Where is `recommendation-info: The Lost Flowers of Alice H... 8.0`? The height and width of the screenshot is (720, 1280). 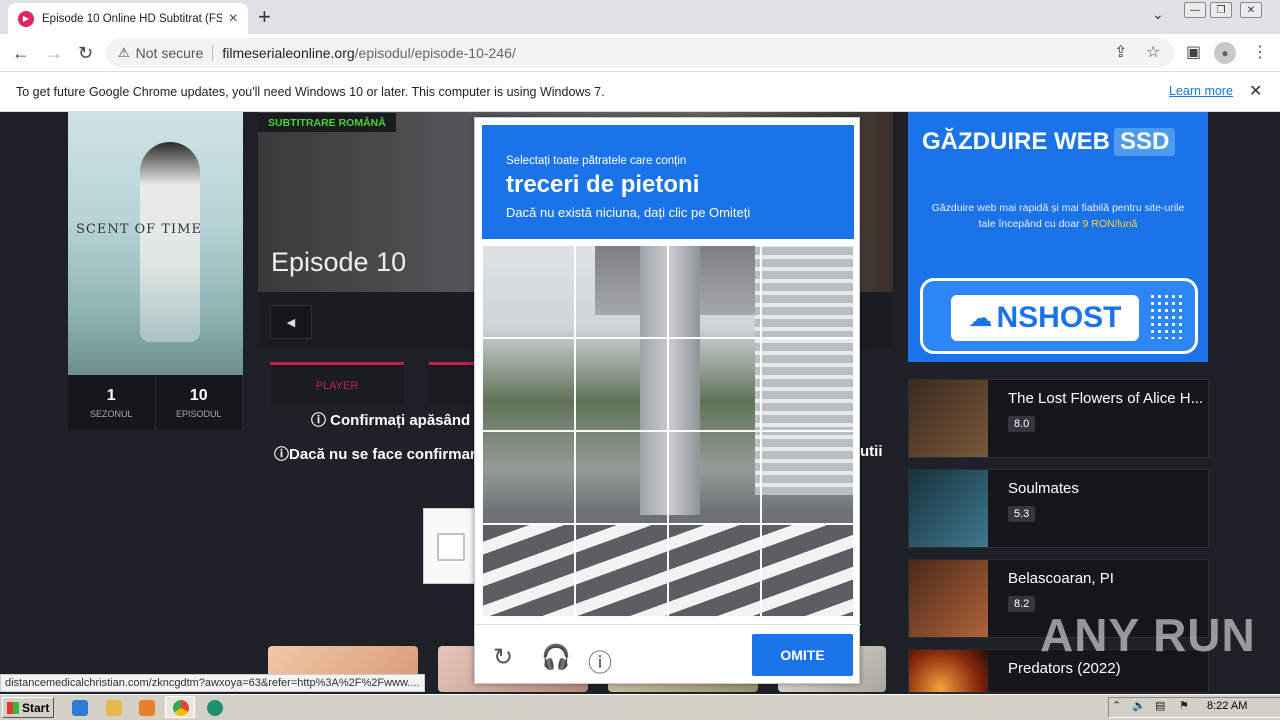
recommendation-info: The Lost Flowers of Alice H... 8.0 is located at coordinates (1098, 418).